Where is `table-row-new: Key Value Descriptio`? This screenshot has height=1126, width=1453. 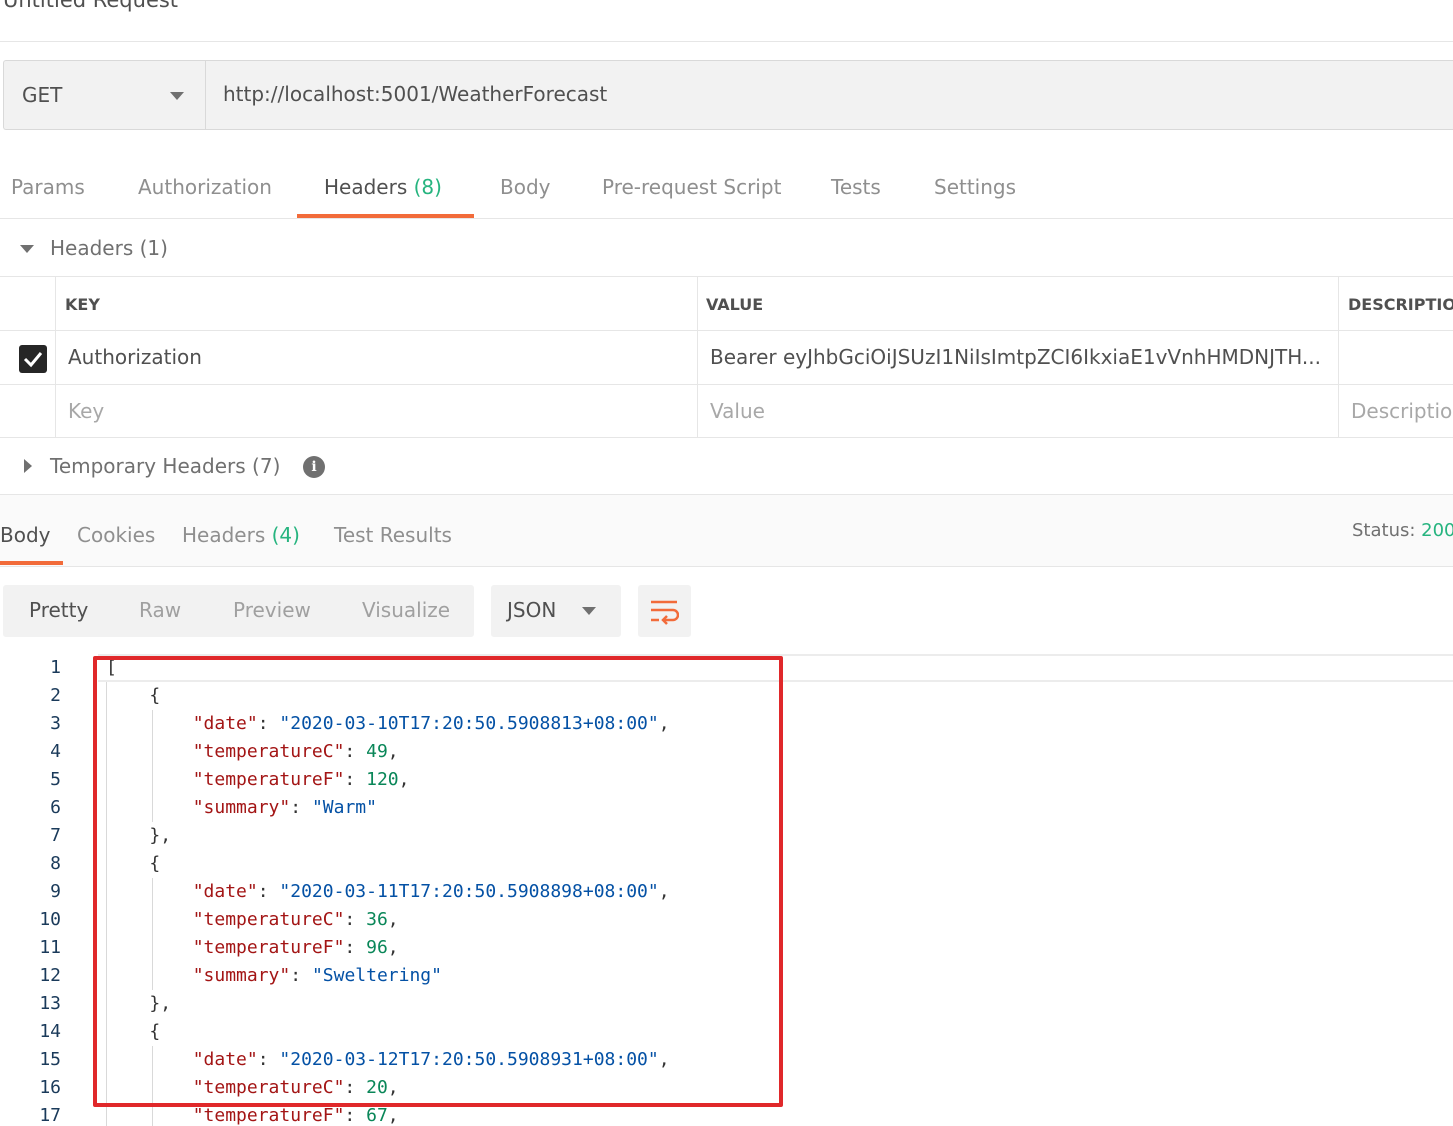 table-row-new: Key Value Descriptio is located at coordinates (726, 411).